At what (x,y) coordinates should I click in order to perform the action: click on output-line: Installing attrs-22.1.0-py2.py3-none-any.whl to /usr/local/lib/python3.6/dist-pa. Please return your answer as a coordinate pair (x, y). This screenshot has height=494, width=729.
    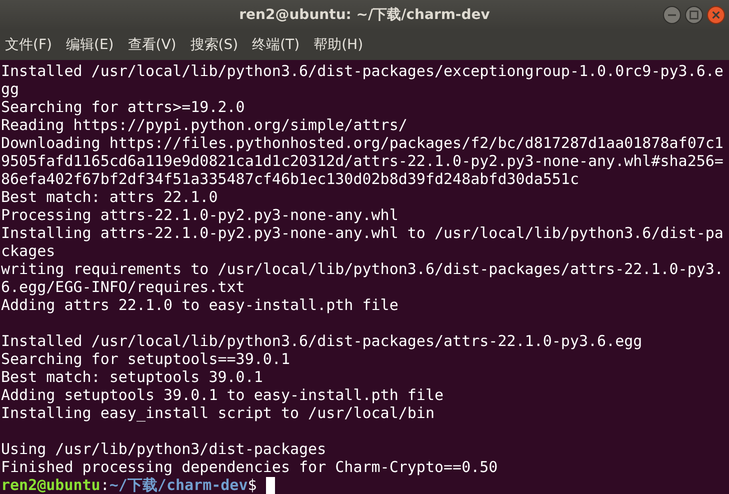
    Looking at the image, I should click on (362, 233).